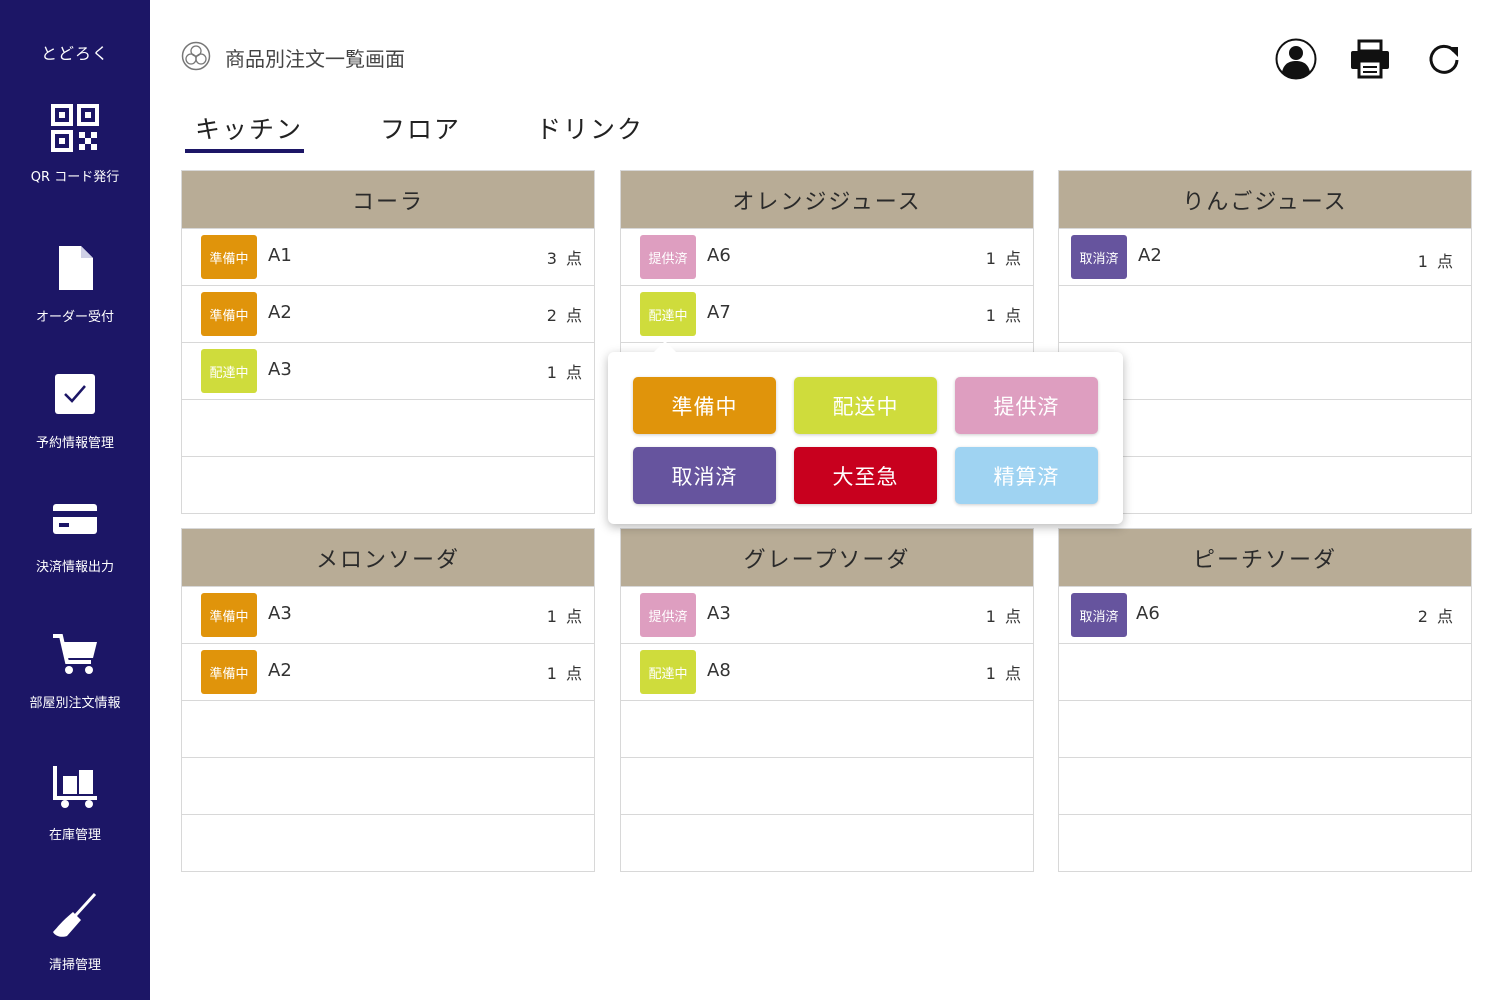 Image resolution: width=1500 pixels, height=1000 pixels. I want to click on sidebar-item-label: 部屋別注文情報, so click(75, 703).